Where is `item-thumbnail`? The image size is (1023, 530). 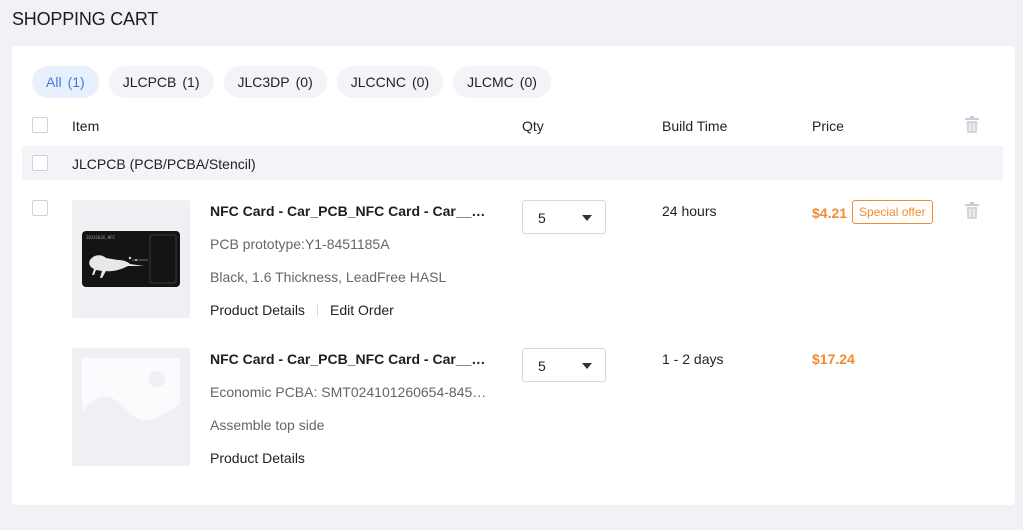
item-thumbnail is located at coordinates (131, 407).